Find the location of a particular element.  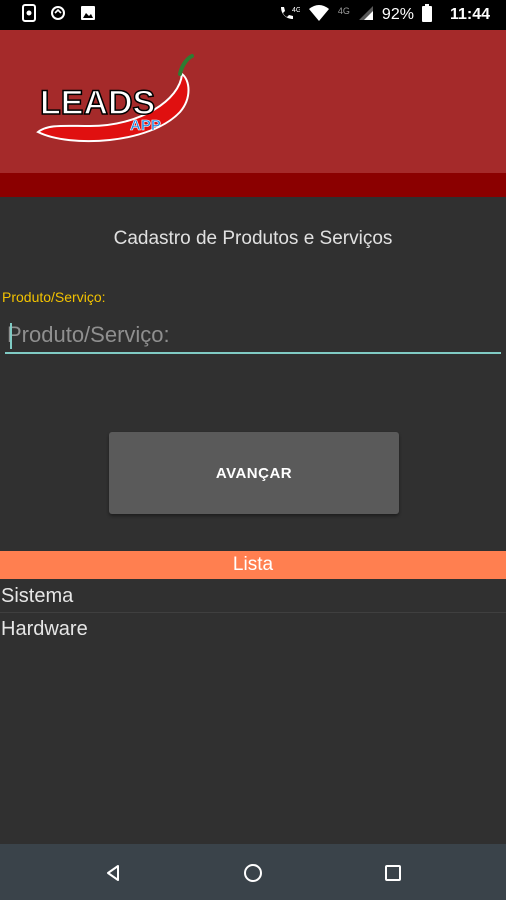

status-right-icons: 4G 4G 92% 11:44 is located at coordinates (384, 15).